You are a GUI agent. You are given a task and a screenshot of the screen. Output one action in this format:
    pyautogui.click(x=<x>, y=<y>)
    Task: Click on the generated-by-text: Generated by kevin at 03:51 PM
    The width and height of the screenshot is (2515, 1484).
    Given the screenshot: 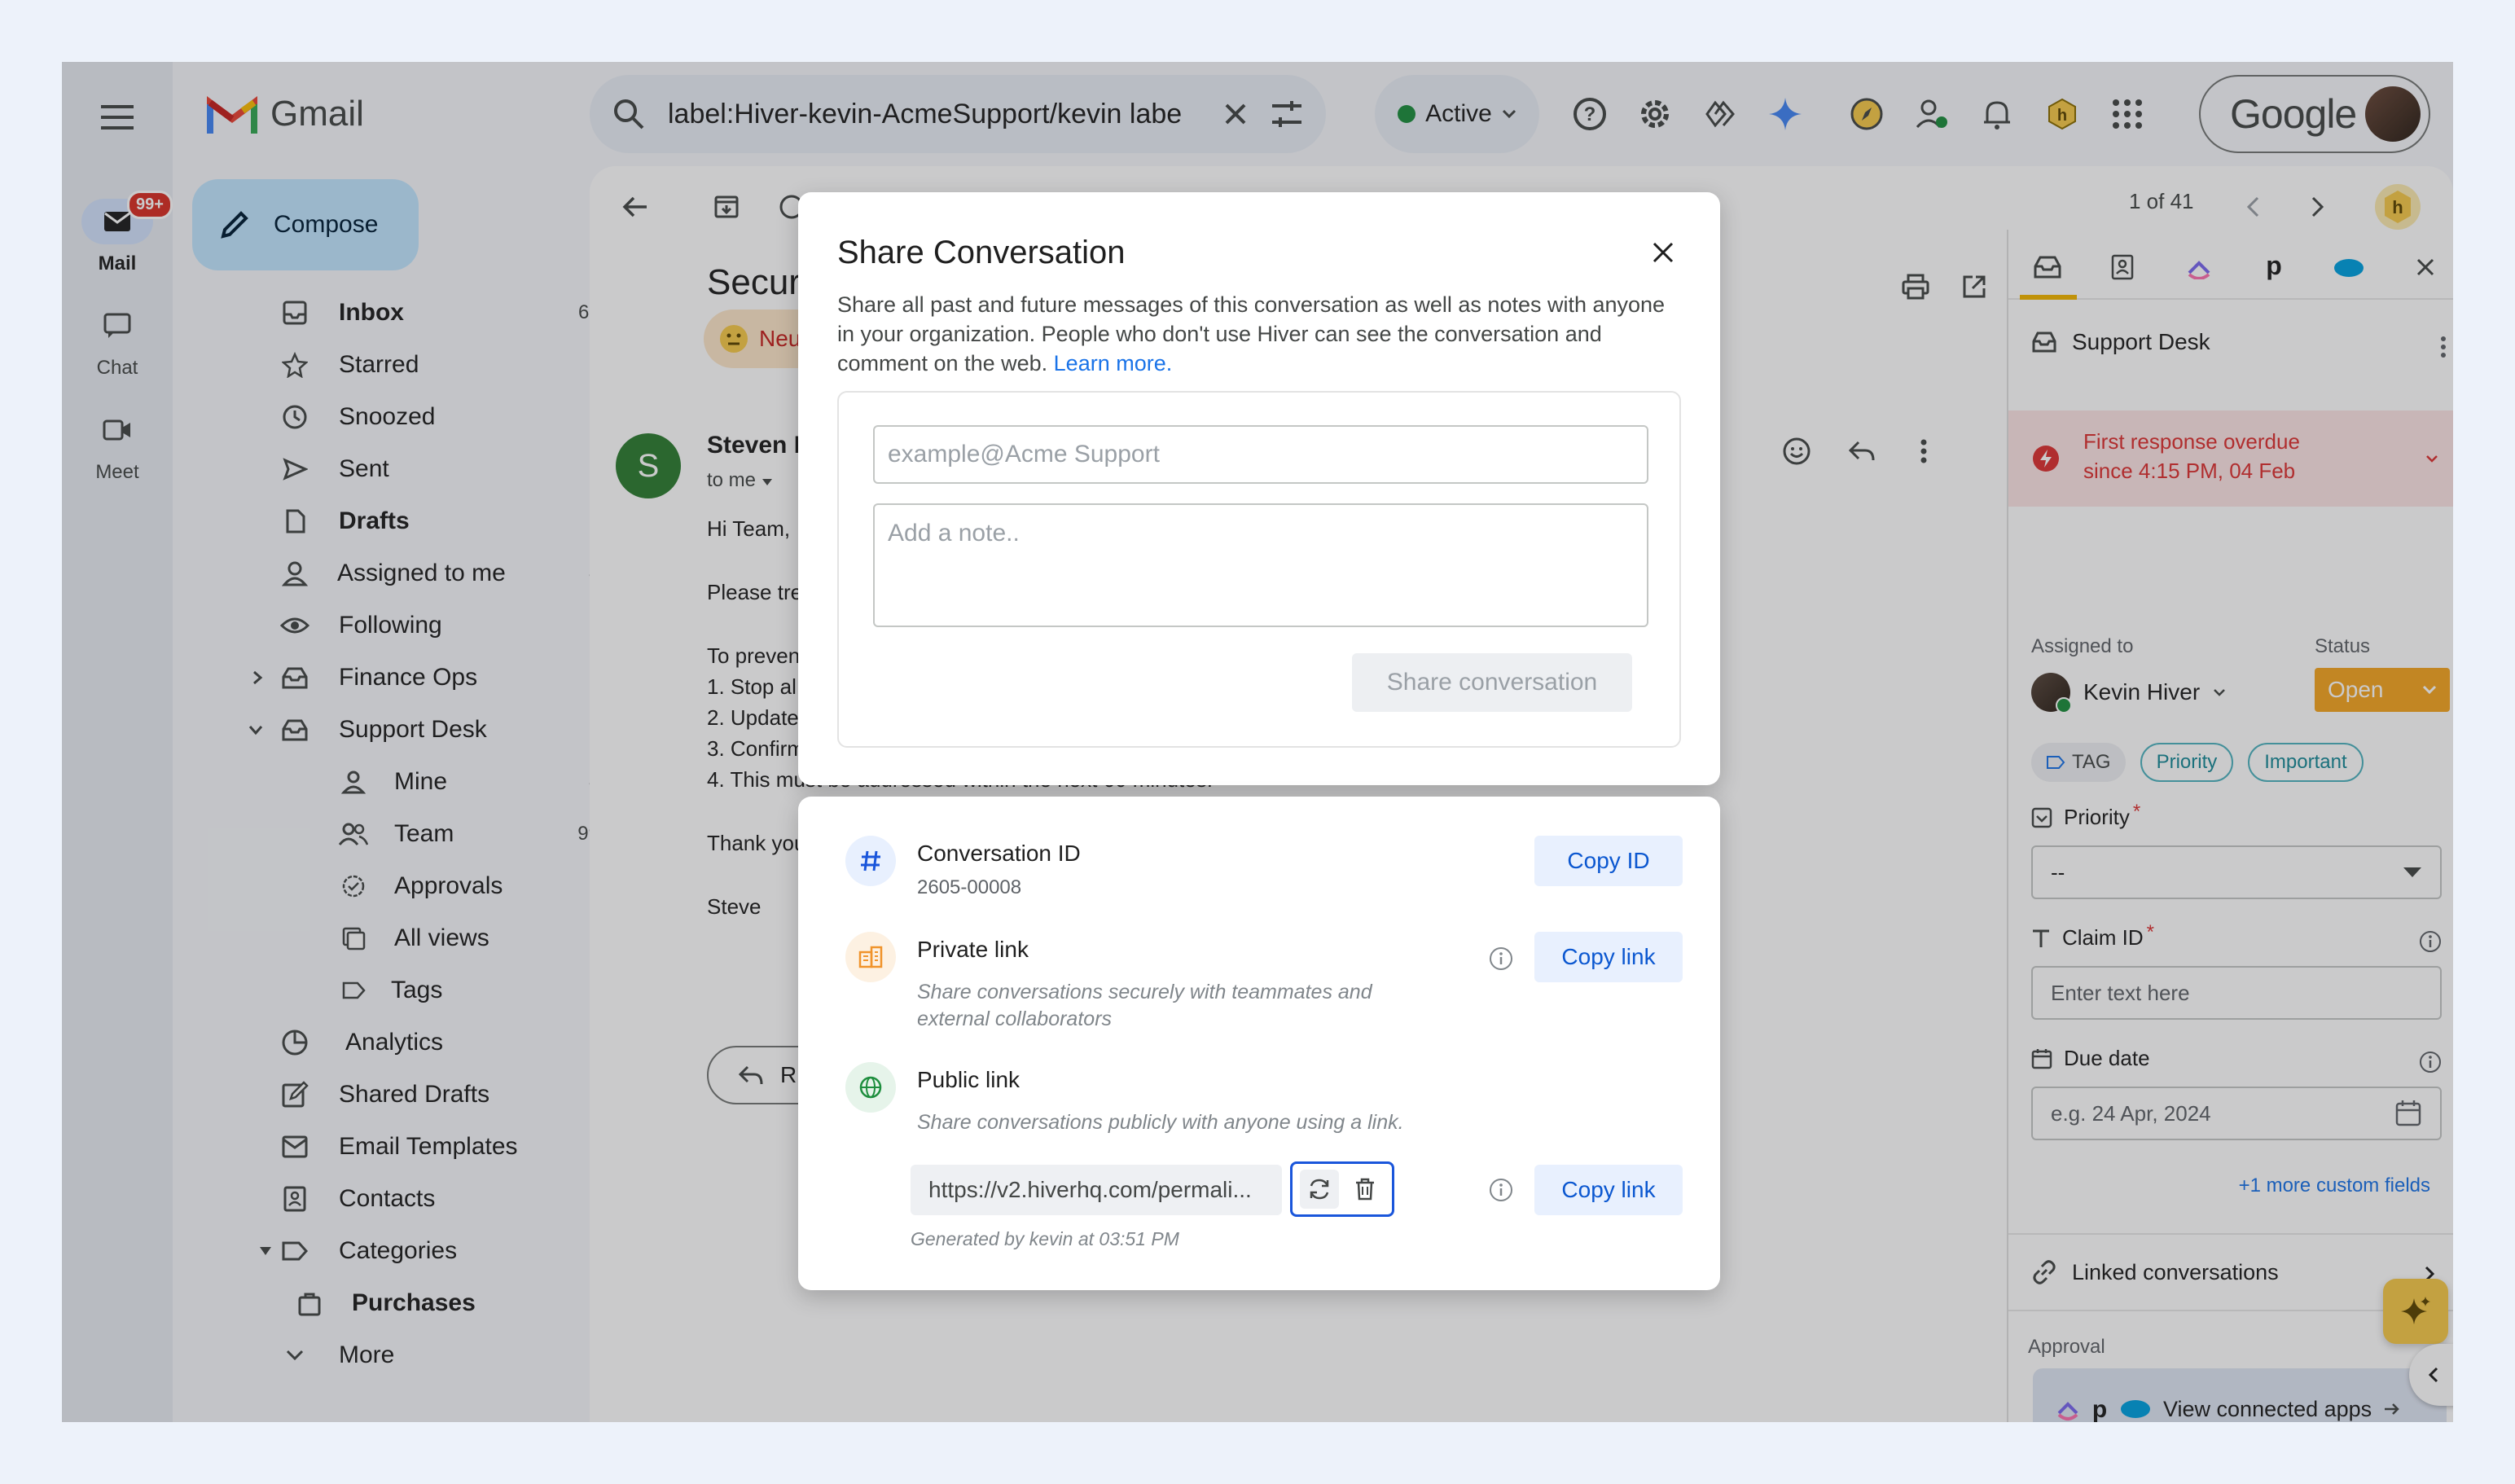 What is the action you would take?
    pyautogui.click(x=1045, y=1238)
    